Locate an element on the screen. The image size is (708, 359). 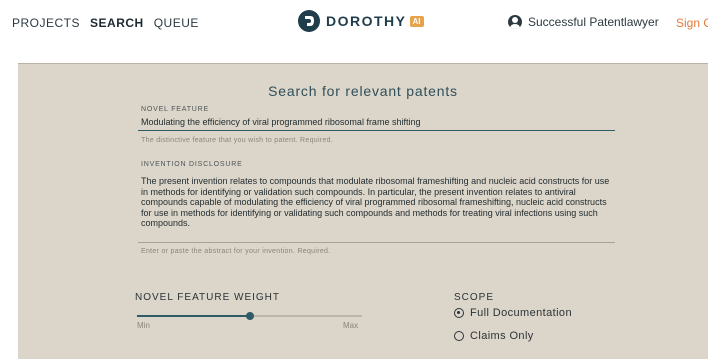
brand-badge: AI is located at coordinates (416, 21).